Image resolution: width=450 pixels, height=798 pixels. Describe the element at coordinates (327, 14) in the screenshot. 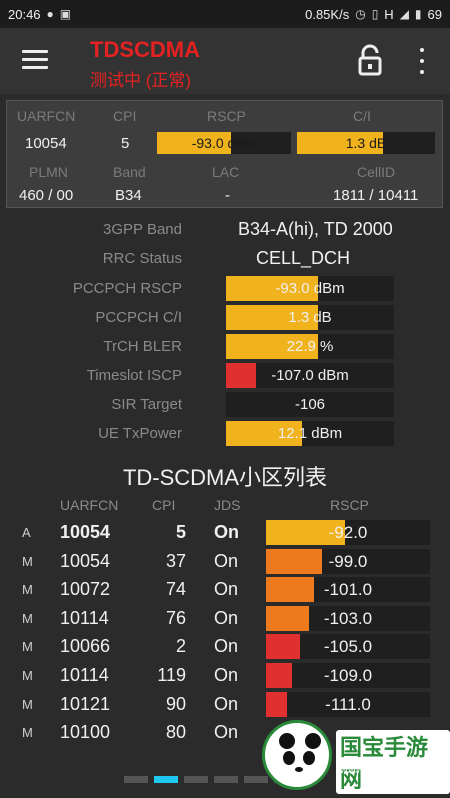

I see `network-speed: 0.85K/s` at that location.